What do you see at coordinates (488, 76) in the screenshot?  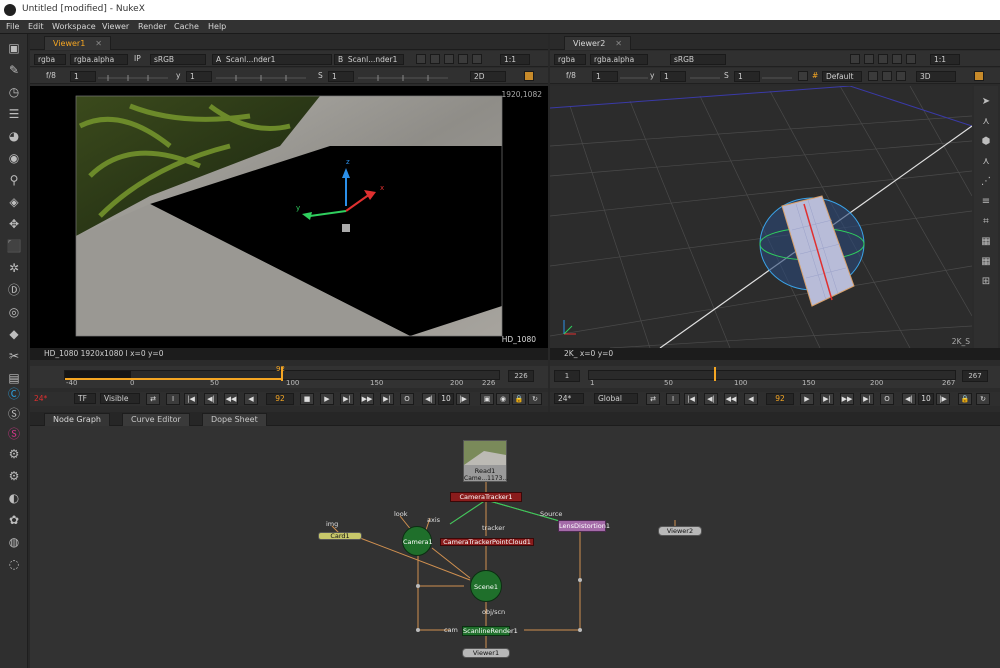 I see `viewer-mode-dropdown: 2D` at bounding box center [488, 76].